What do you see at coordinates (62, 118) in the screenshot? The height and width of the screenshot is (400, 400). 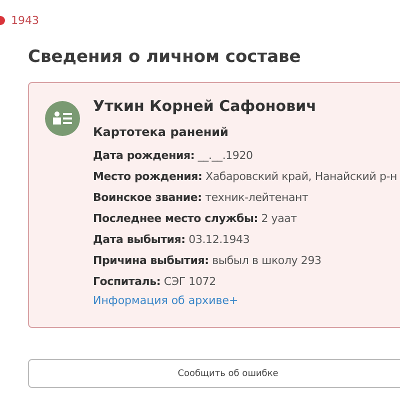 I see `person-list-icon` at bounding box center [62, 118].